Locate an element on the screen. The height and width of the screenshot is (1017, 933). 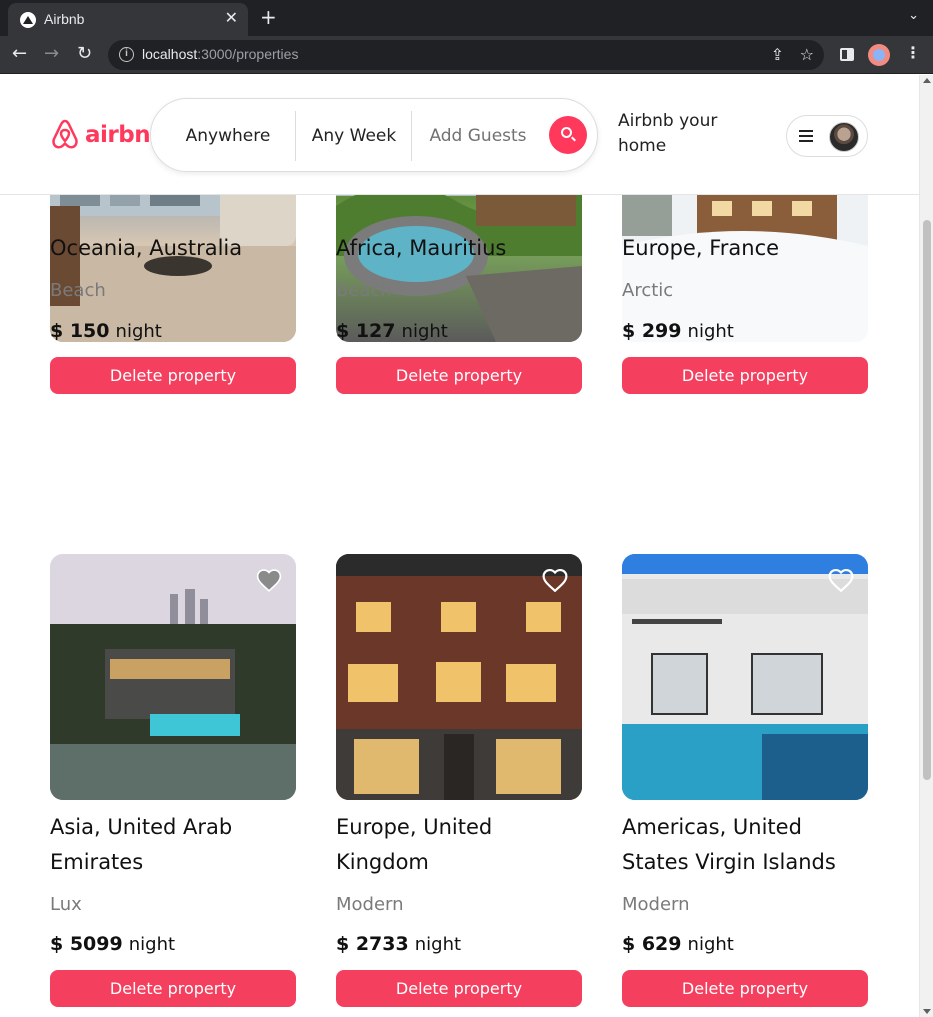
new-tab-icon: + is located at coordinates (268, 17).